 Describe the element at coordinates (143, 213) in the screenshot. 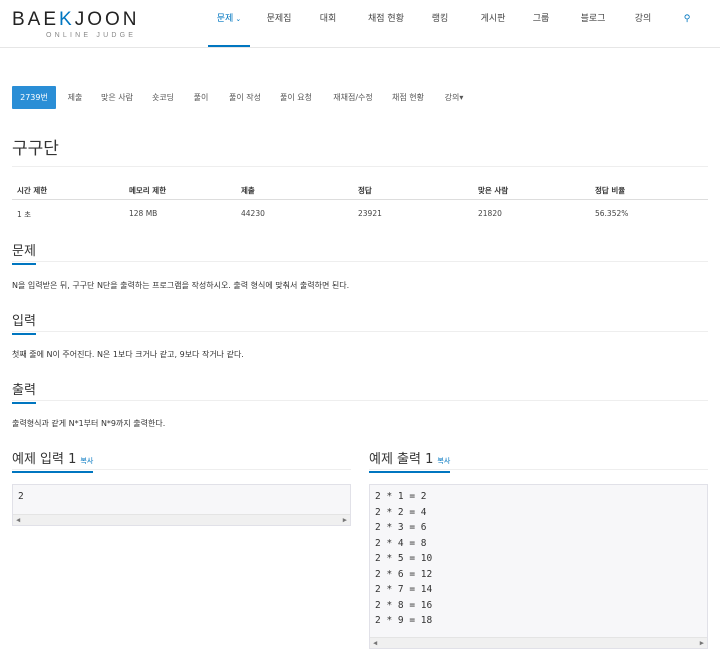

I see `value-memory-limit: 128 MB` at that location.